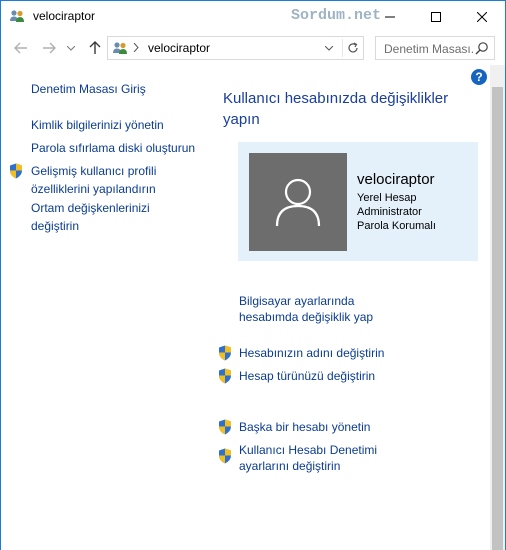  I want to click on address-bar: velociraptor, so click(235, 48).